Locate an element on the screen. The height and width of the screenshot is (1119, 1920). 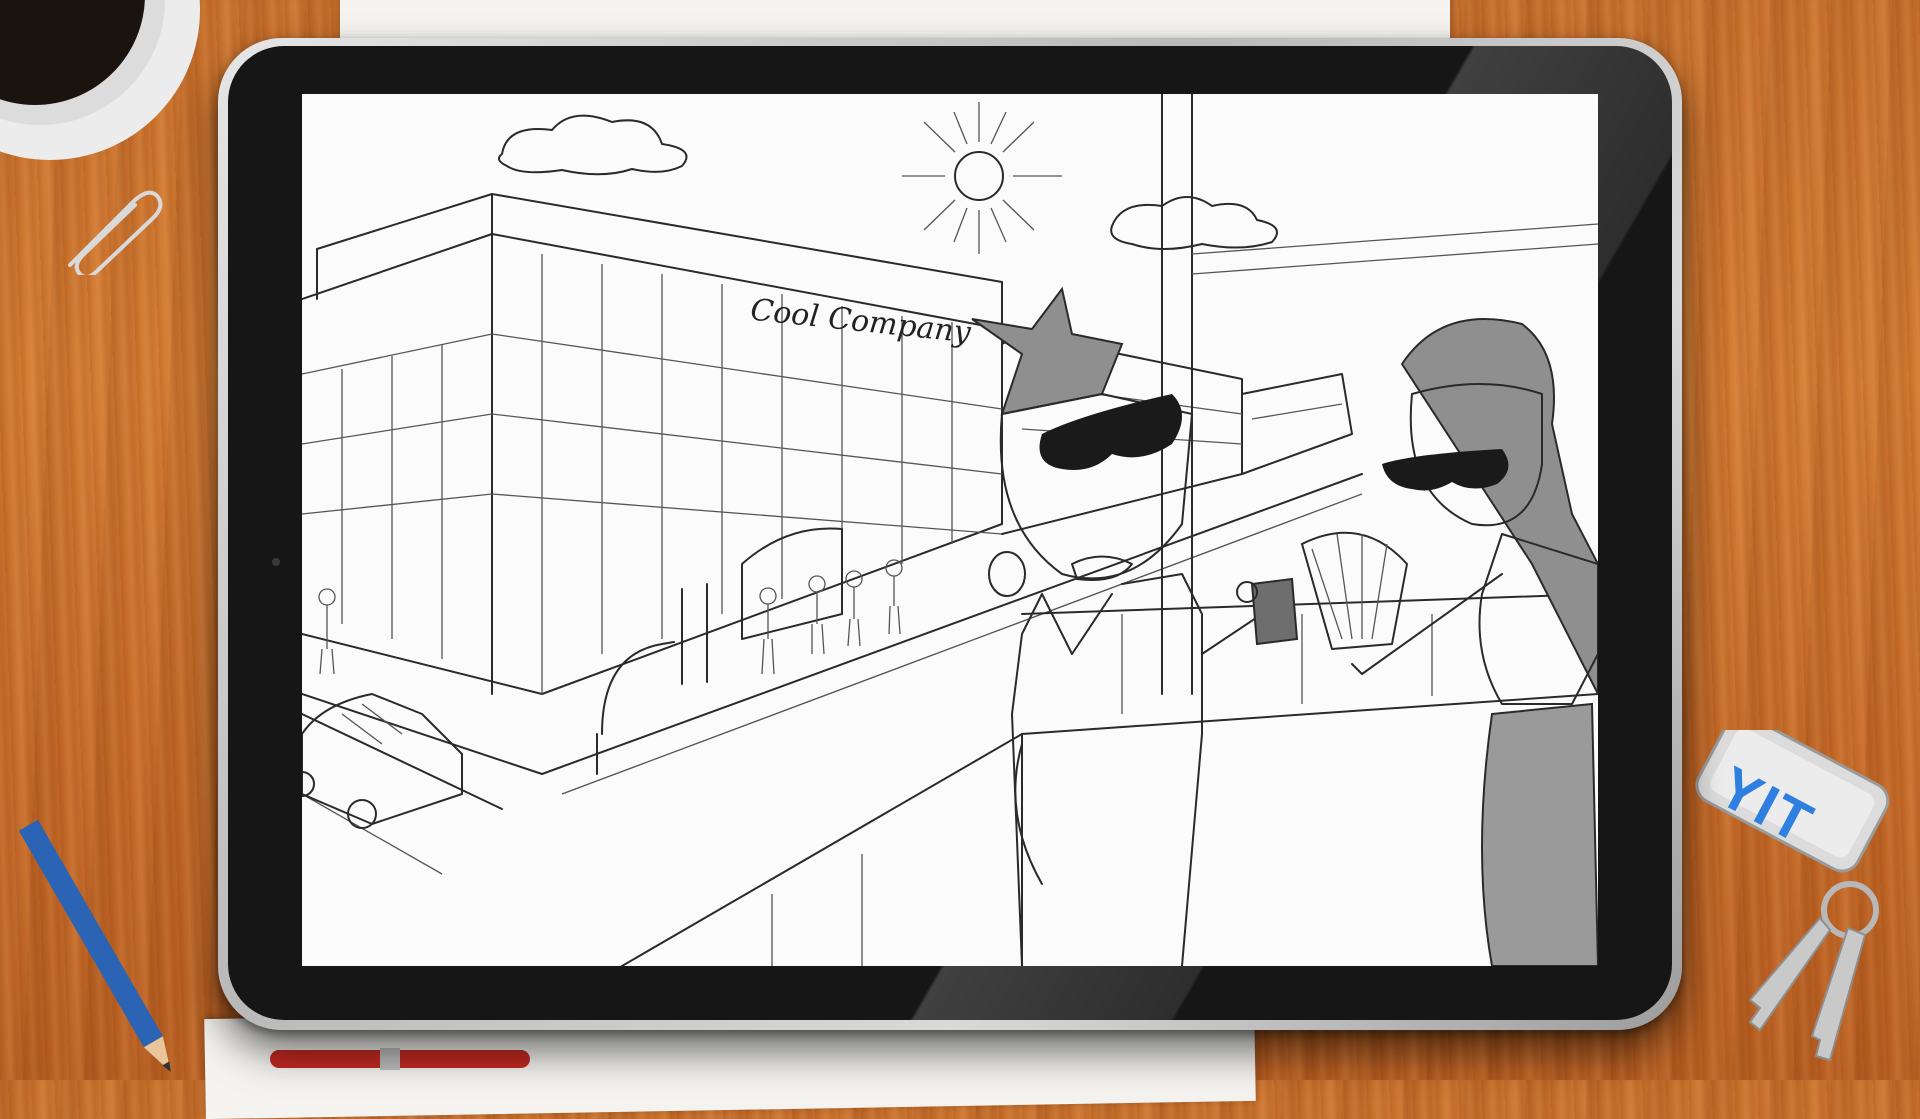
sun-icon is located at coordinates (982, 178).